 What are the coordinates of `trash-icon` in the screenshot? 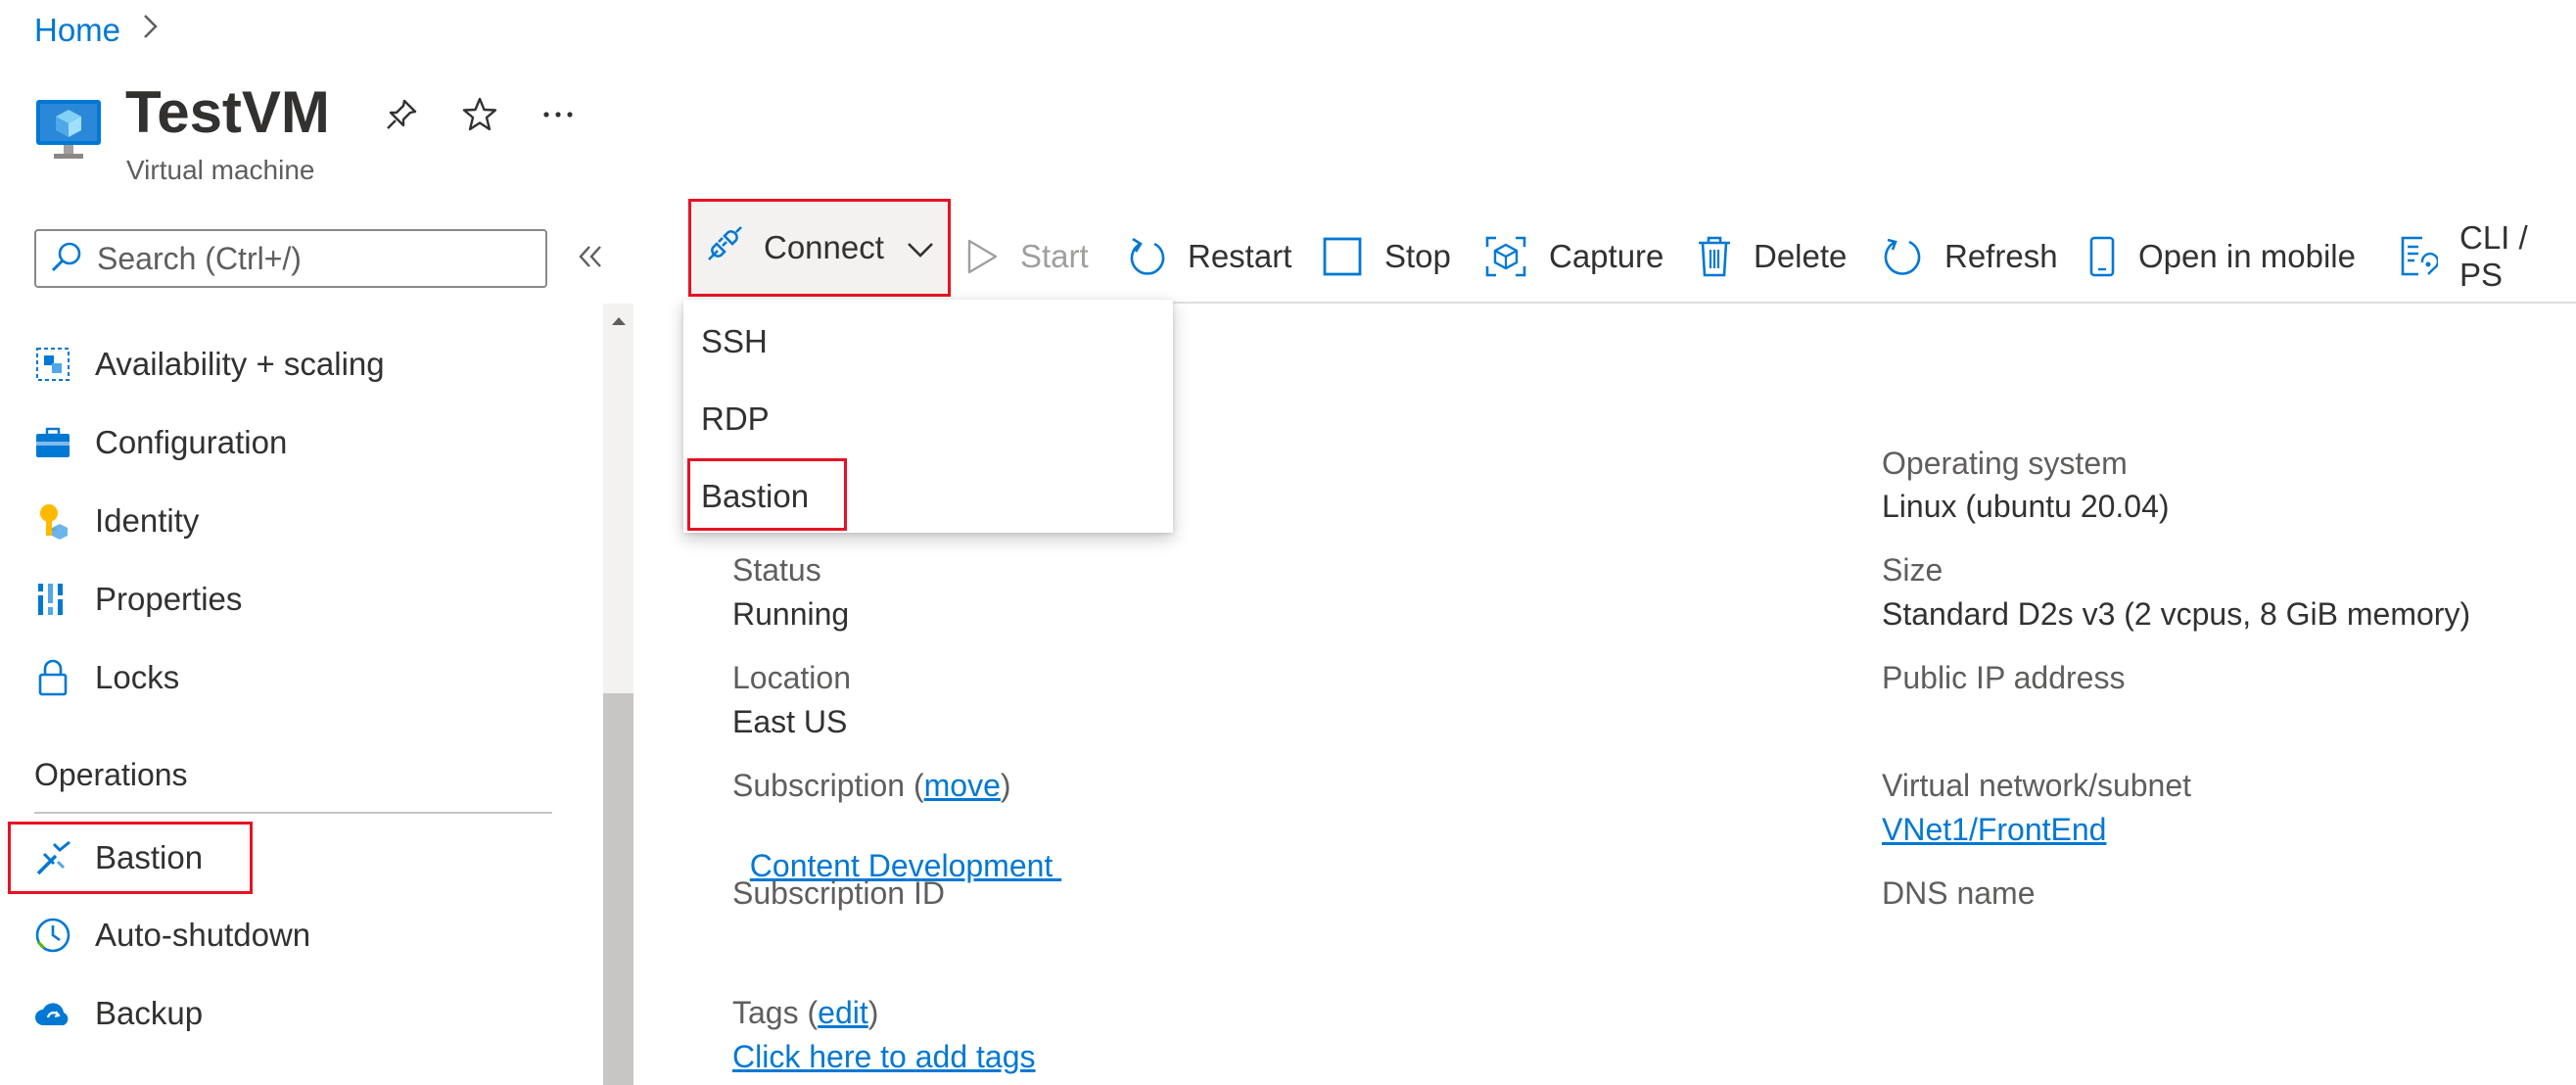 It's located at (1714, 256).